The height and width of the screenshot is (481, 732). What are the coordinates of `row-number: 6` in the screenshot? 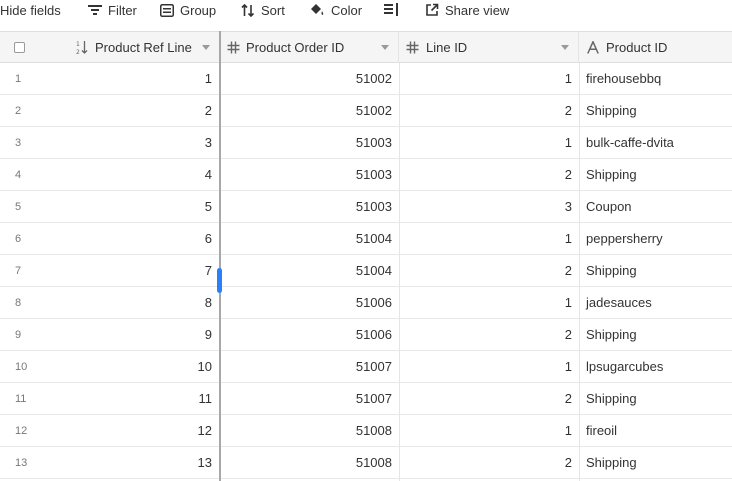 It's located at (18, 238).